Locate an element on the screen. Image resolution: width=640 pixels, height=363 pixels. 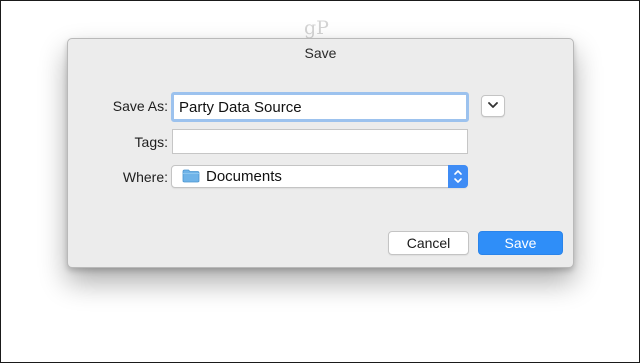
tags-input is located at coordinates (320, 141).